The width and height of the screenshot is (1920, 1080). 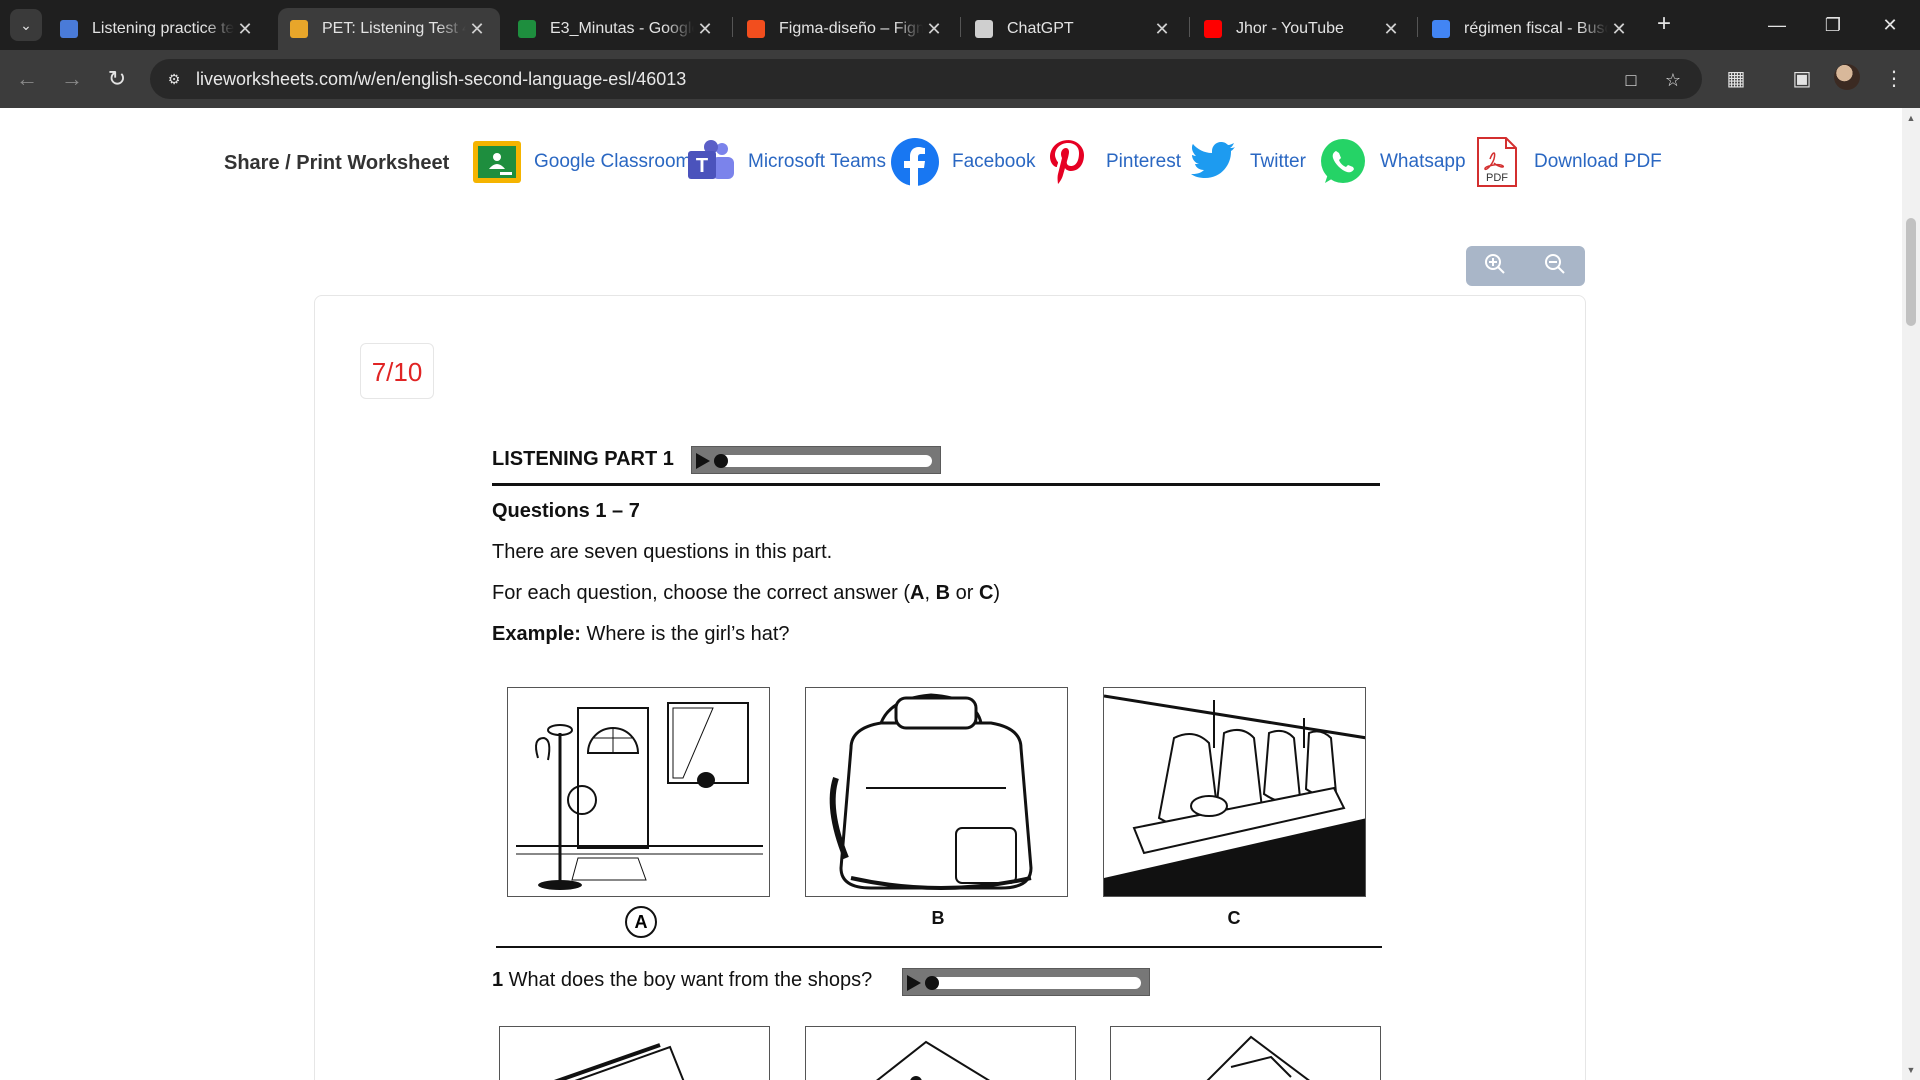 What do you see at coordinates (1890, 25) in the screenshot?
I see `close-window-button: ✕` at bounding box center [1890, 25].